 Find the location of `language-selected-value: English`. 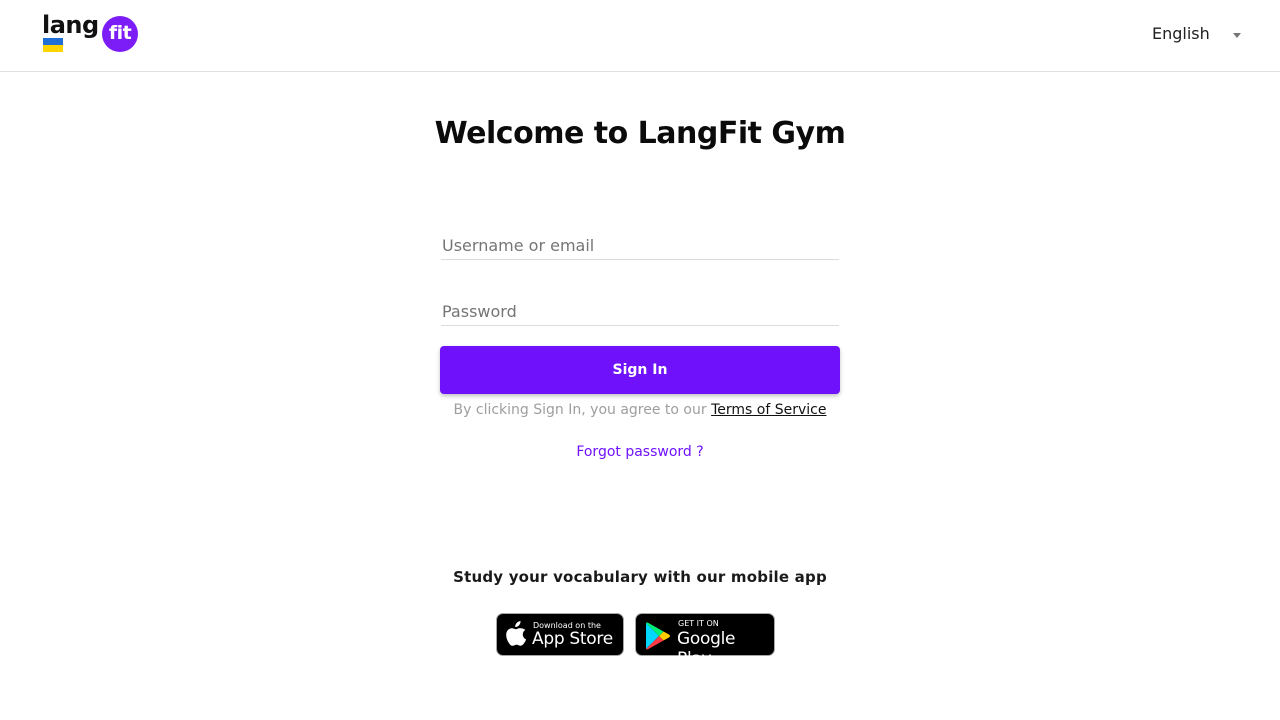

language-selected-value: English is located at coordinates (1181, 33).